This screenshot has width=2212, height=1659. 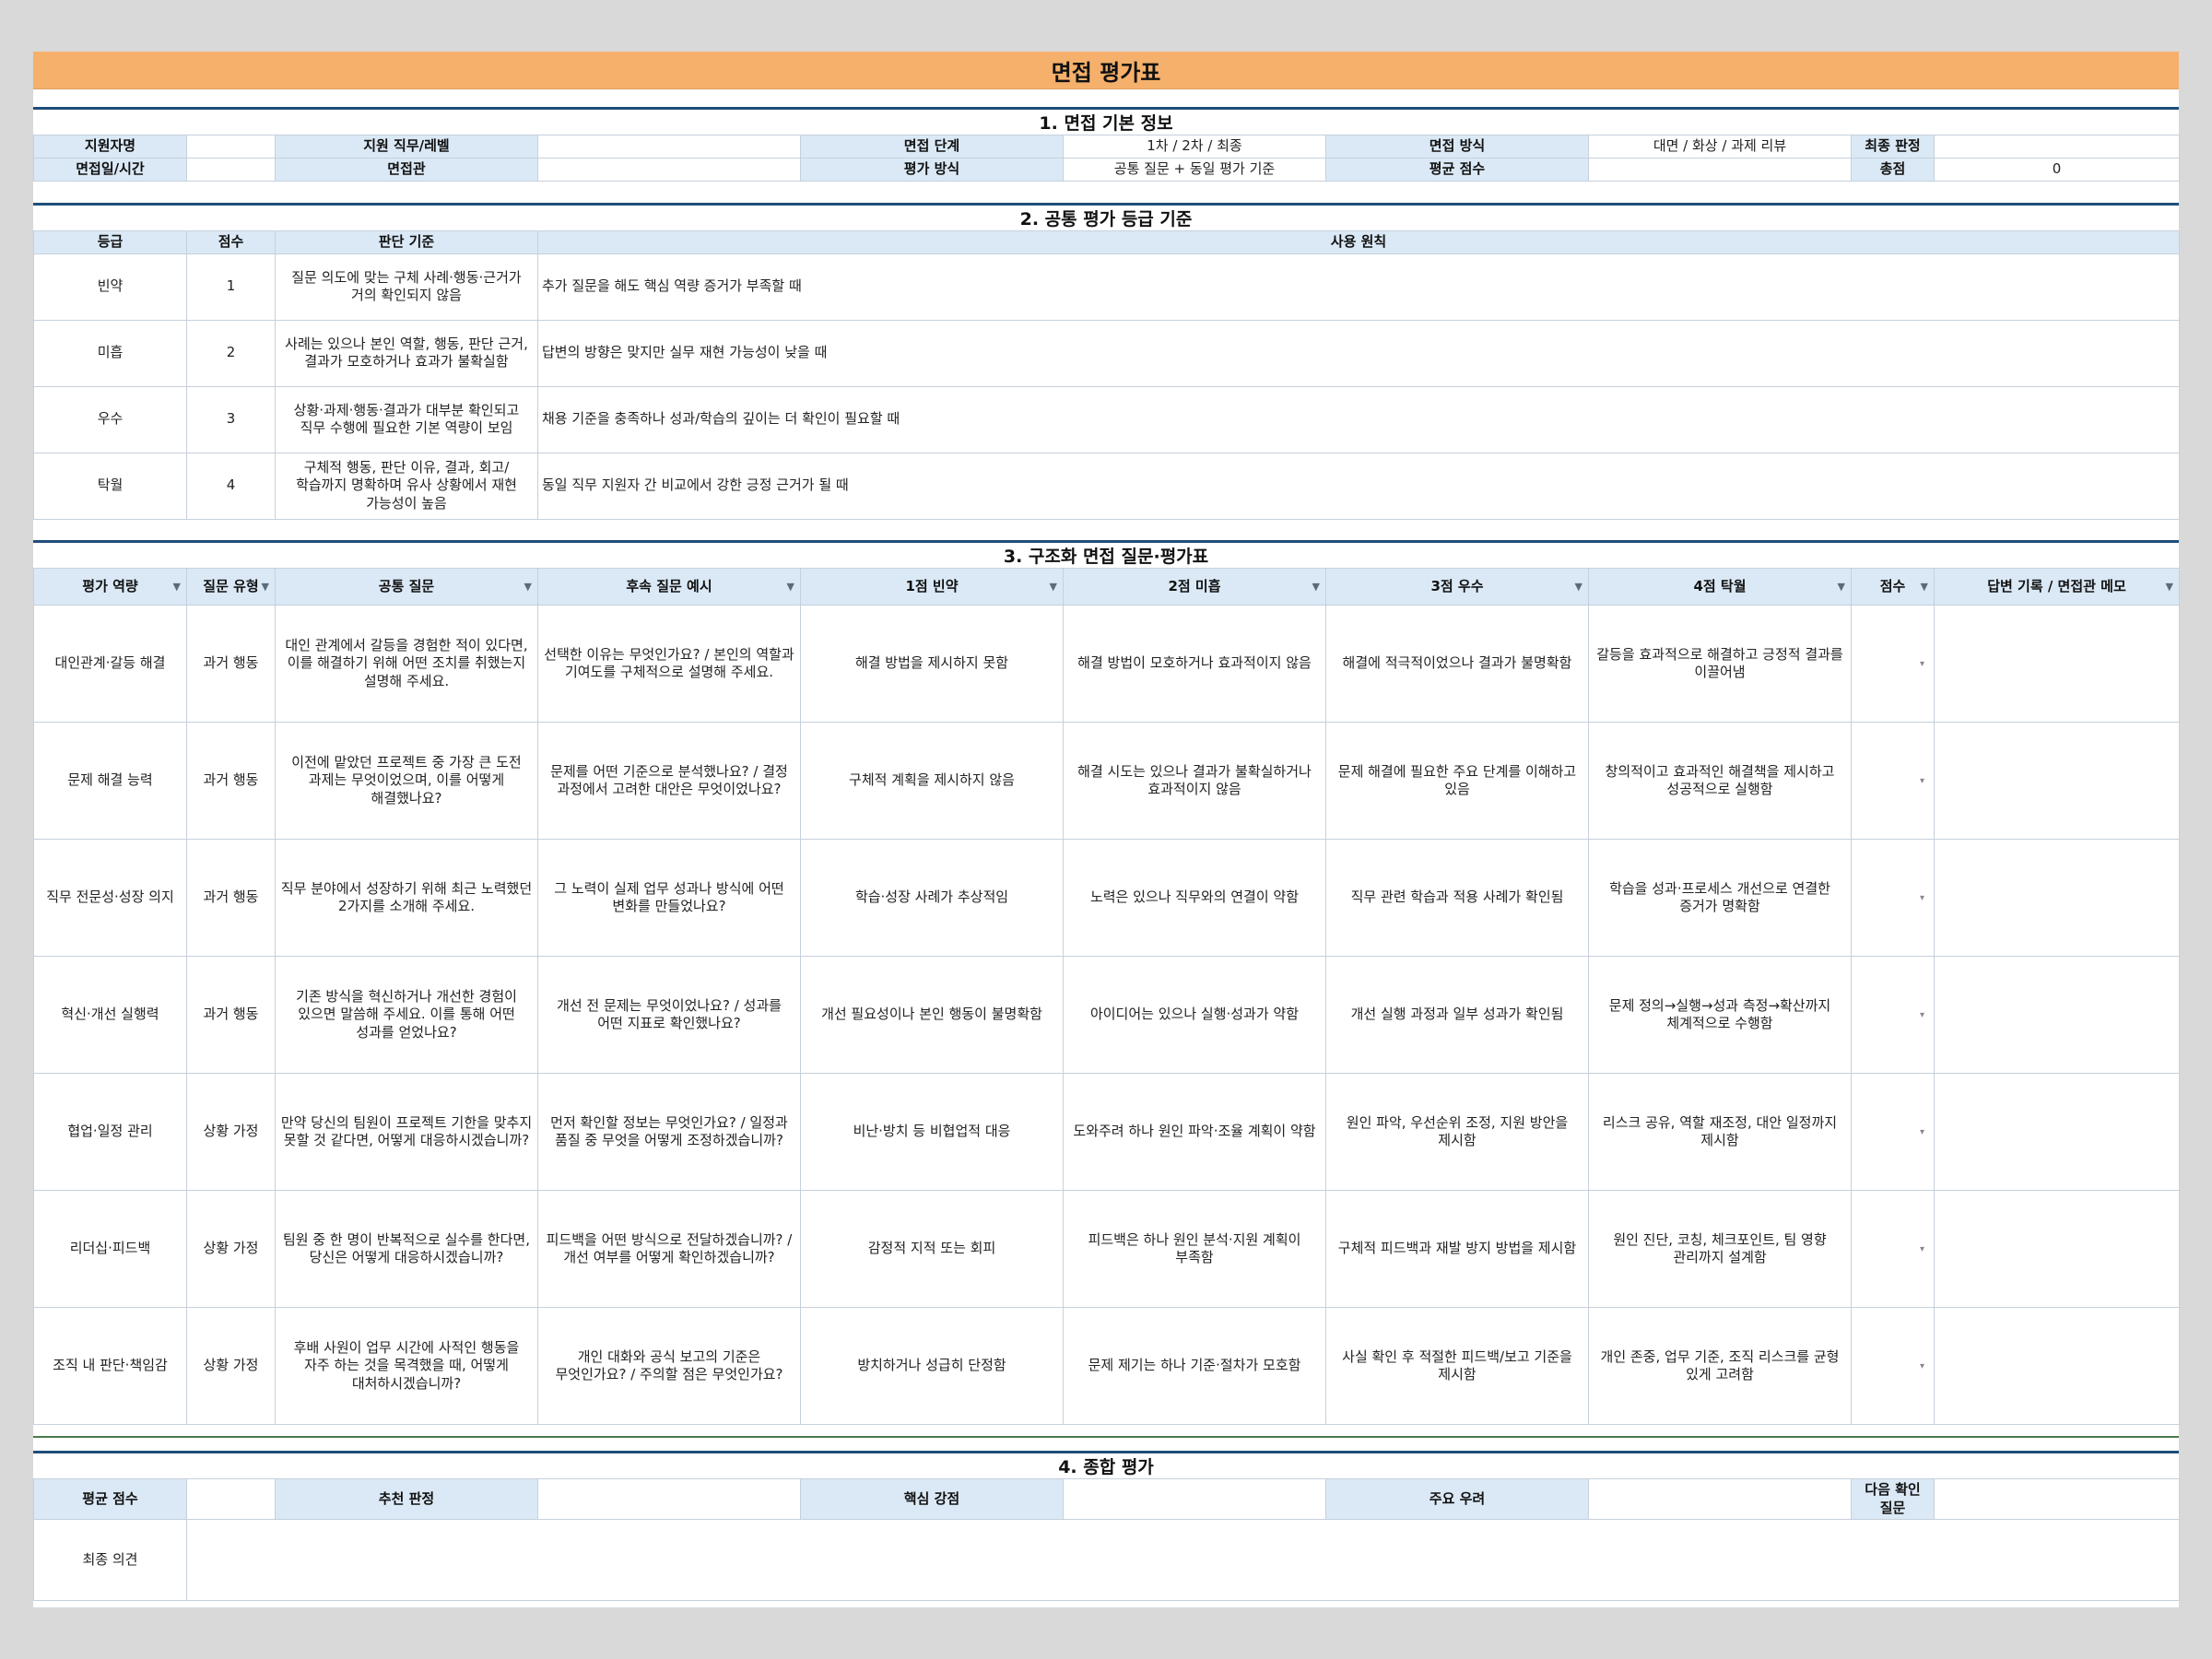 I want to click on score4-desc-cell: 리스크 공유, 역할 재조정, 대안 일정까지 제시함, so click(x=1720, y=1132).